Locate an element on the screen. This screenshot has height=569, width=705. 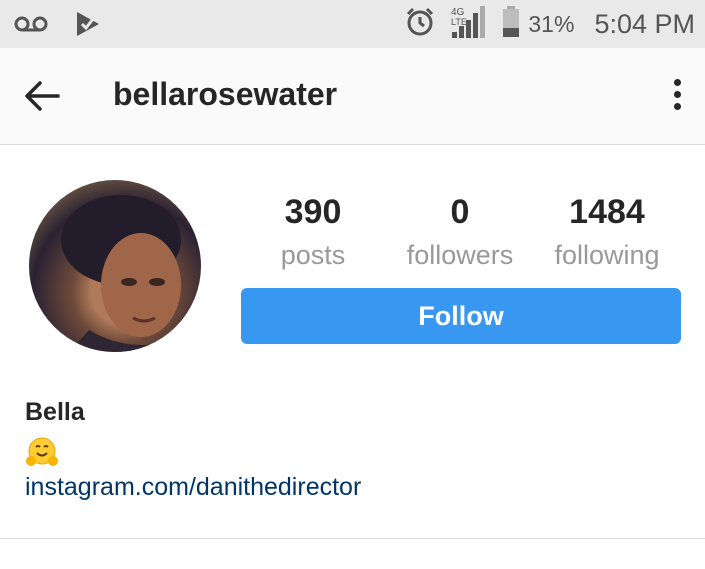
profile-username-title: bellarosewater is located at coordinates (225, 94).